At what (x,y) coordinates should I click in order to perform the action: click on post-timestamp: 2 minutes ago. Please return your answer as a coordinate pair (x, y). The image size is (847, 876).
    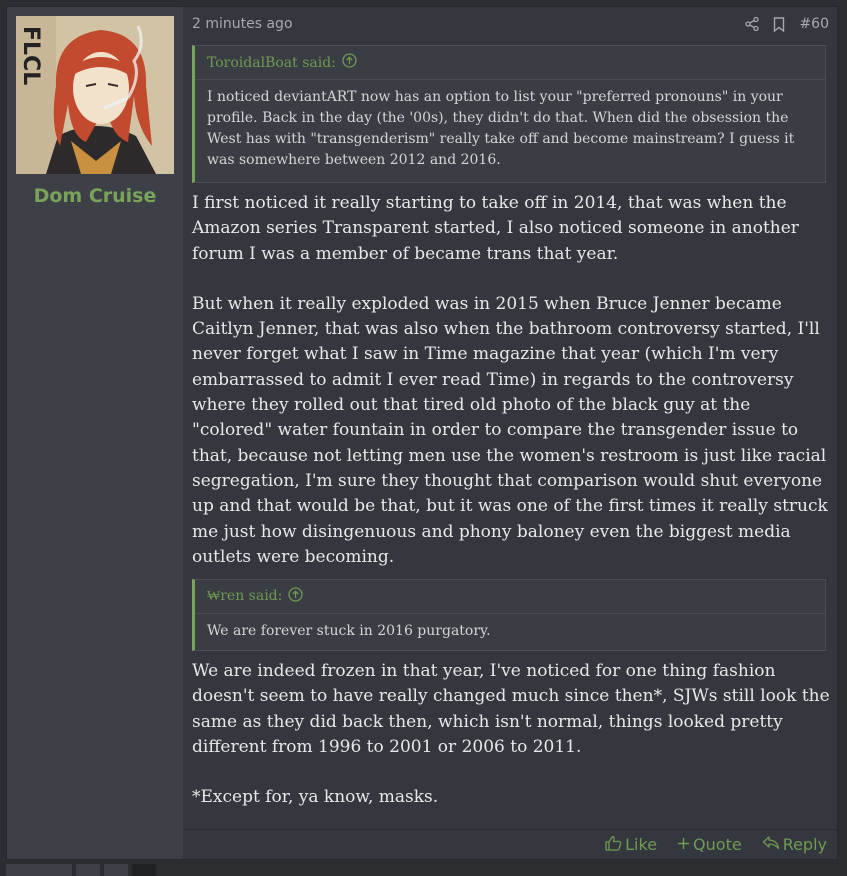
    Looking at the image, I should click on (242, 24).